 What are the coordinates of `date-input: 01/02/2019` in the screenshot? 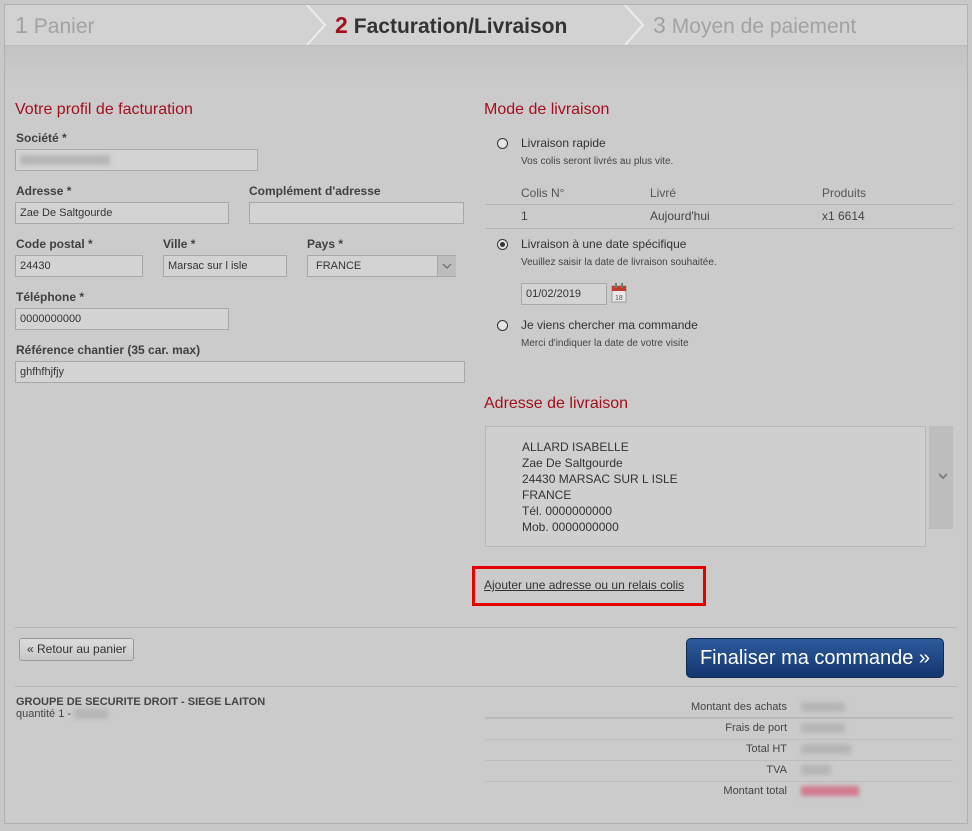 It's located at (564, 294).